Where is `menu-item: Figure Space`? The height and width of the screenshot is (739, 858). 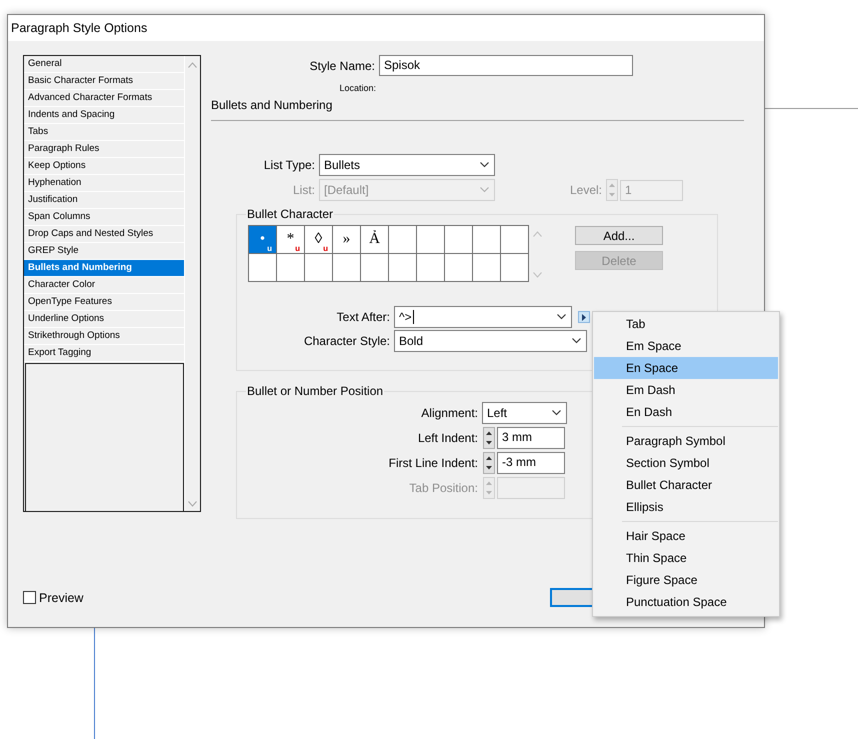 menu-item: Figure Space is located at coordinates (686, 580).